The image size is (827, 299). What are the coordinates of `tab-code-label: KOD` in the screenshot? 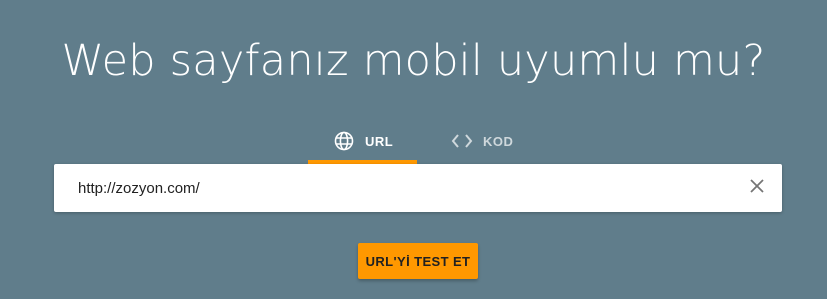 It's located at (498, 141).